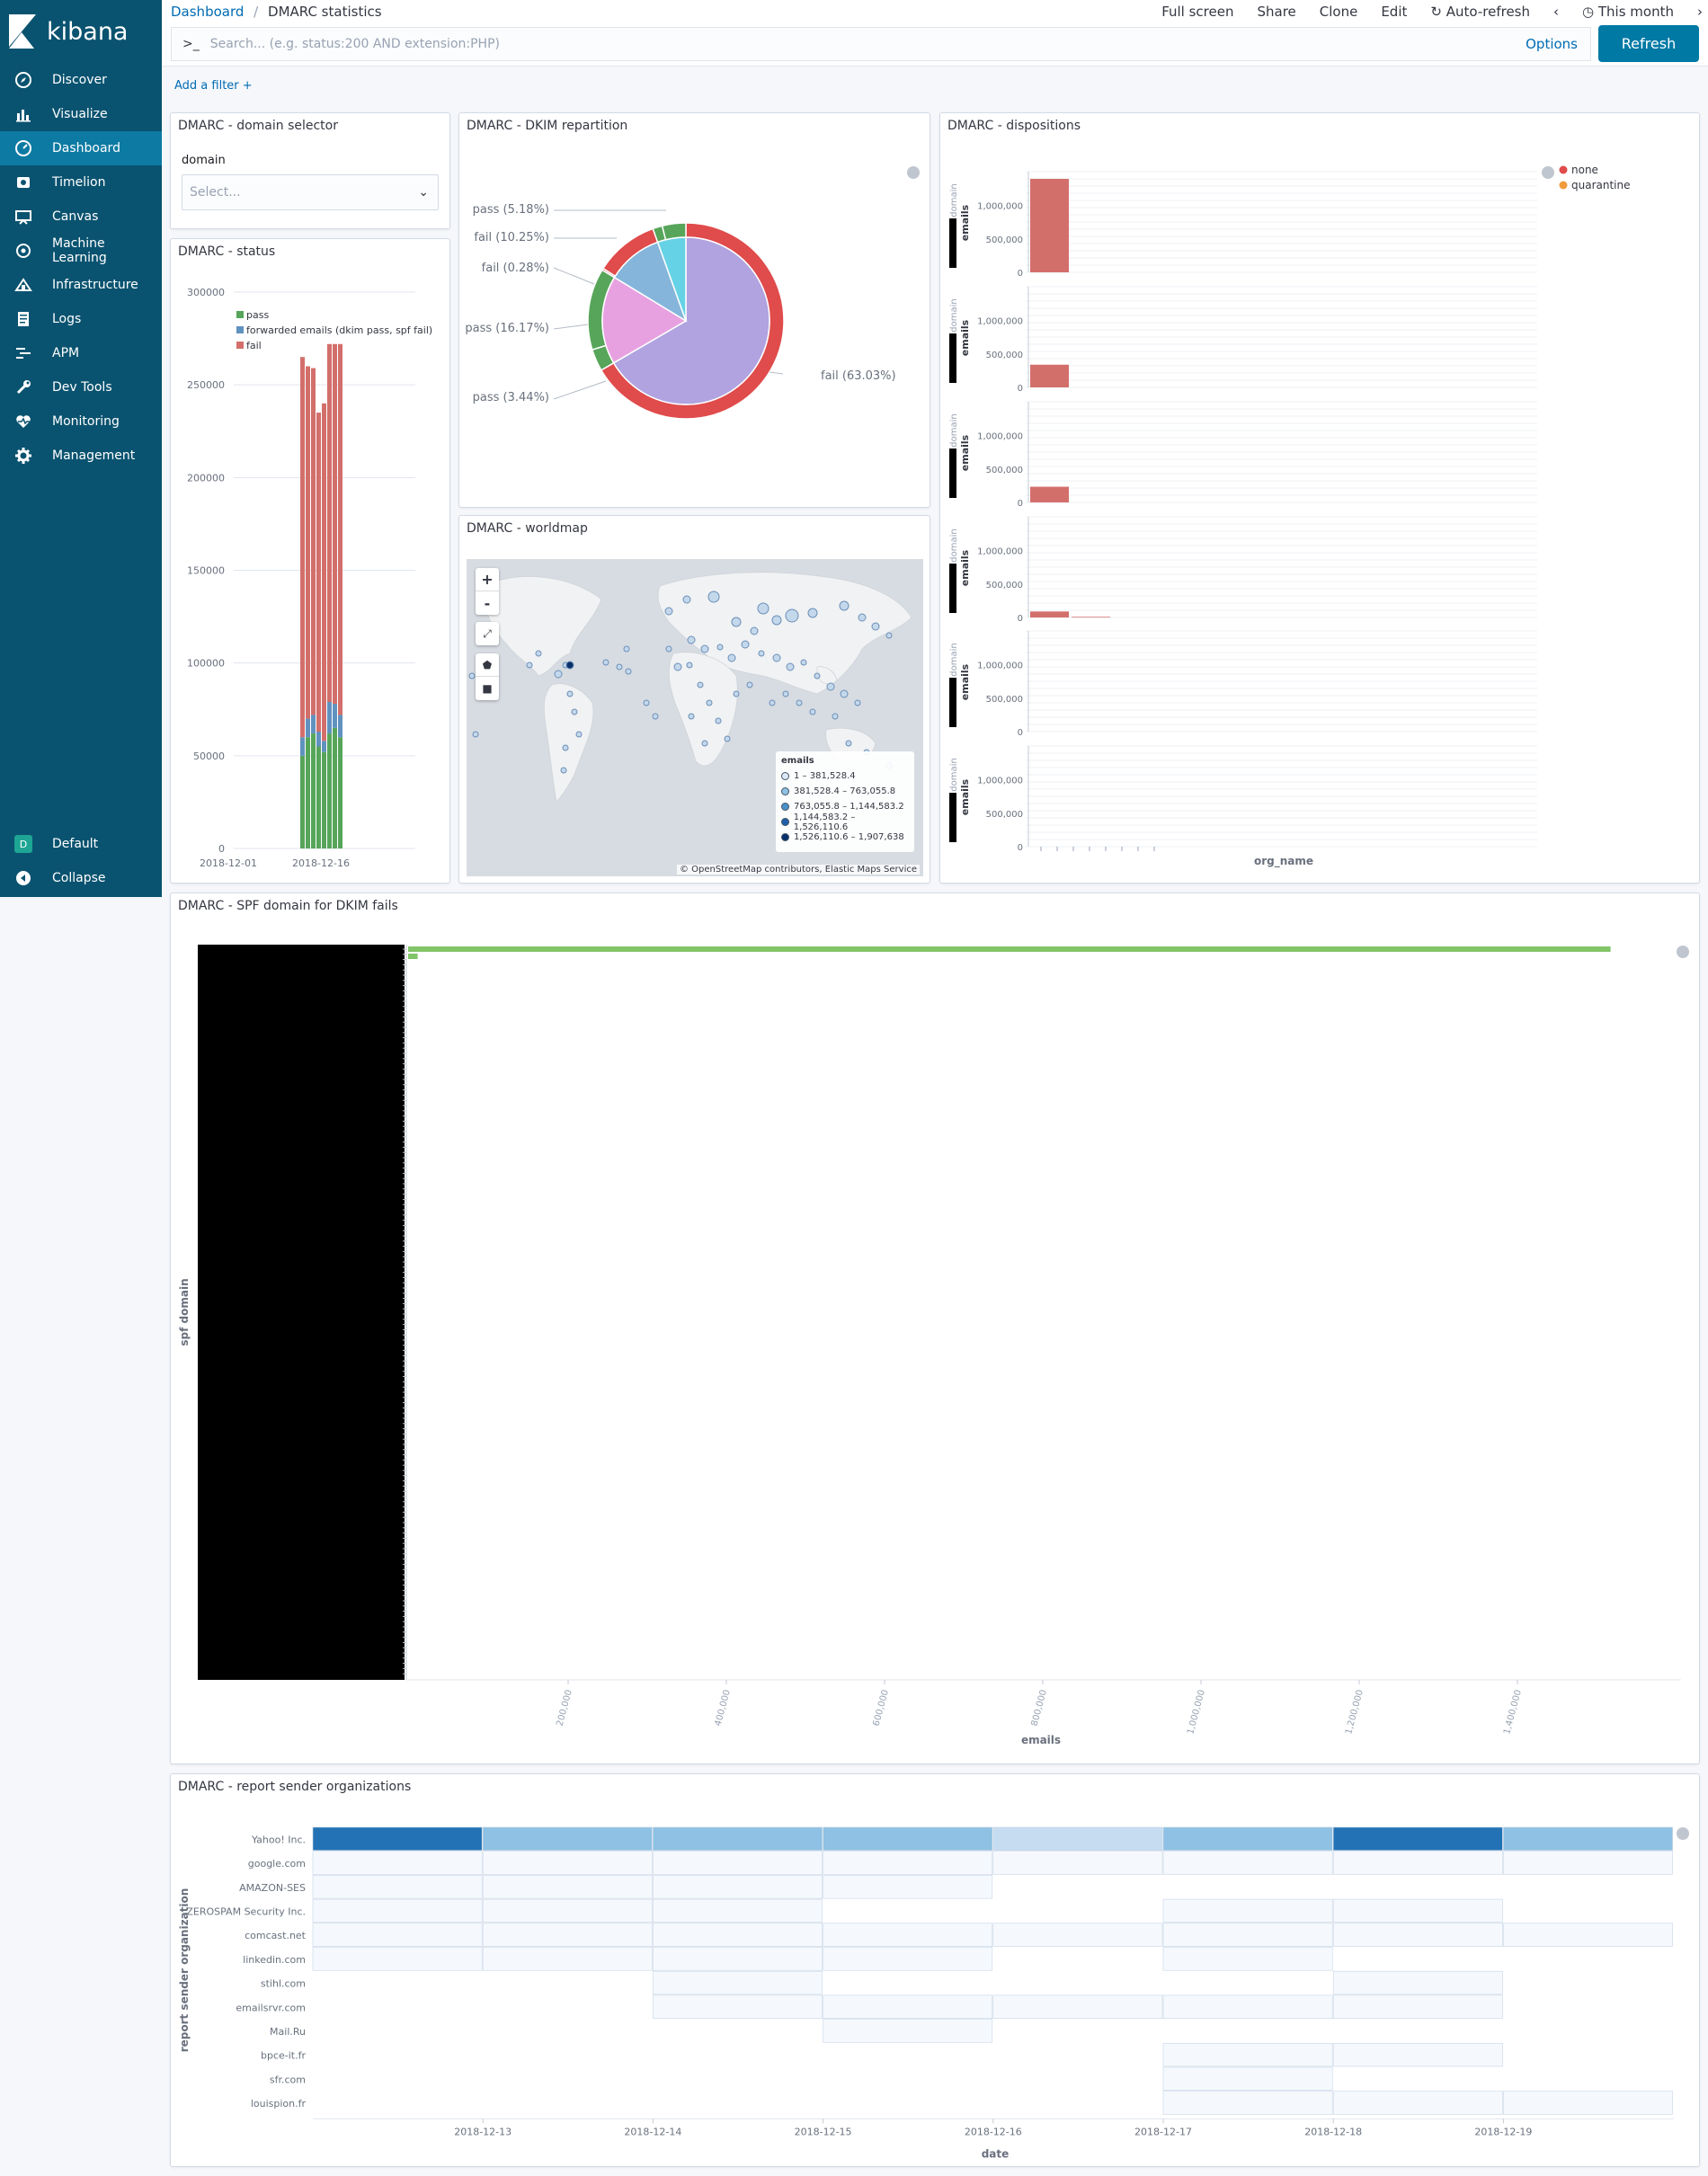 This screenshot has height=2176, width=1708. I want to click on map-legend-item: 381,528.4 – 763,055.8, so click(845, 791).